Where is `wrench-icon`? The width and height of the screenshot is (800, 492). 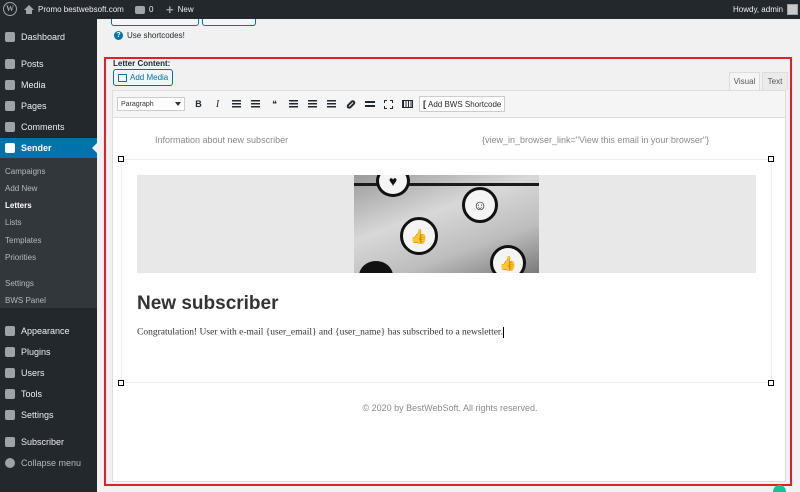
wrench-icon is located at coordinates (10, 394).